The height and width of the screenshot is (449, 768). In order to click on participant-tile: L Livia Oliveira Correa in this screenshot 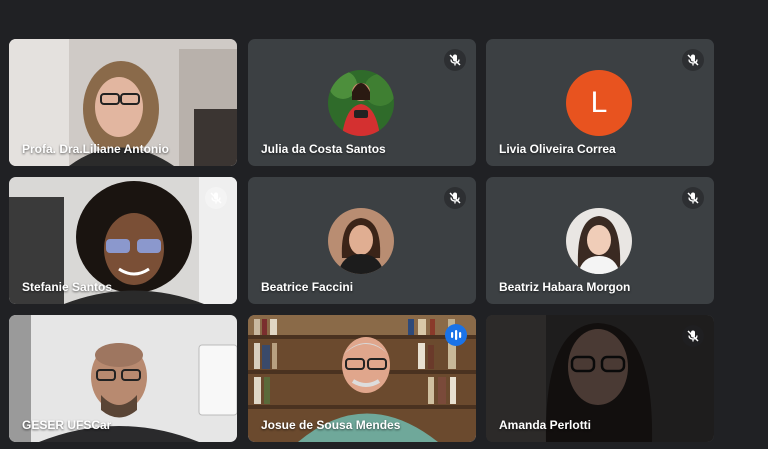, I will do `click(600, 102)`.